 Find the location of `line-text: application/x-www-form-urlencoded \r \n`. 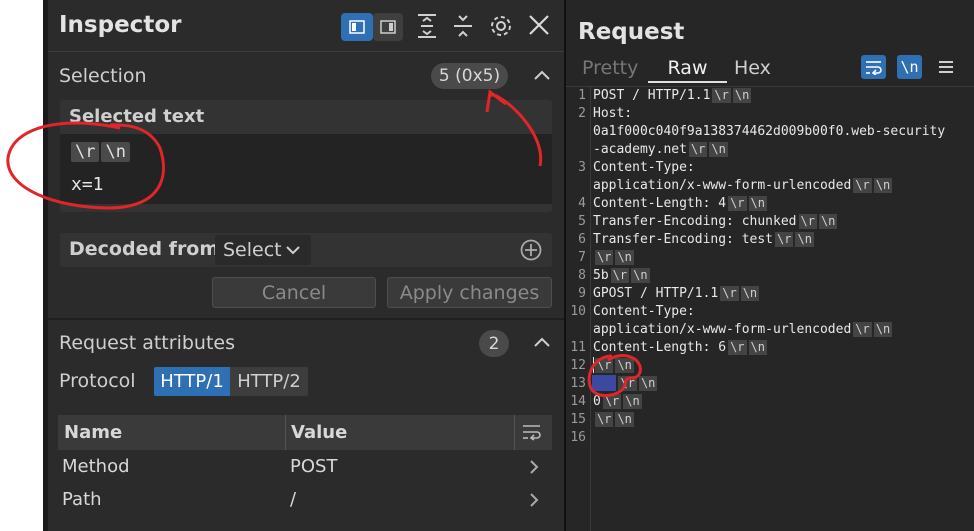

line-text: application/x-www-form-urlencoded \r \n is located at coordinates (743, 185).